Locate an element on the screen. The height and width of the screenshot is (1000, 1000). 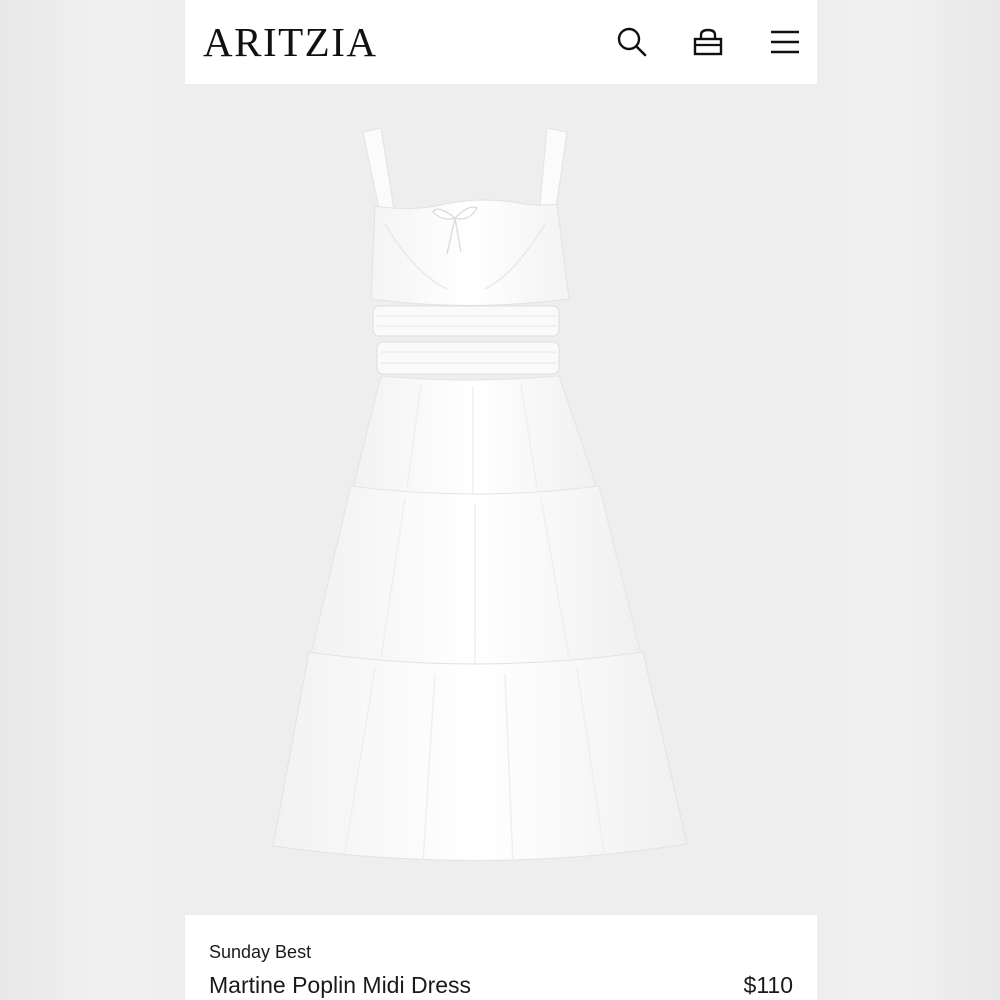
search-button is located at coordinates (632, 42).